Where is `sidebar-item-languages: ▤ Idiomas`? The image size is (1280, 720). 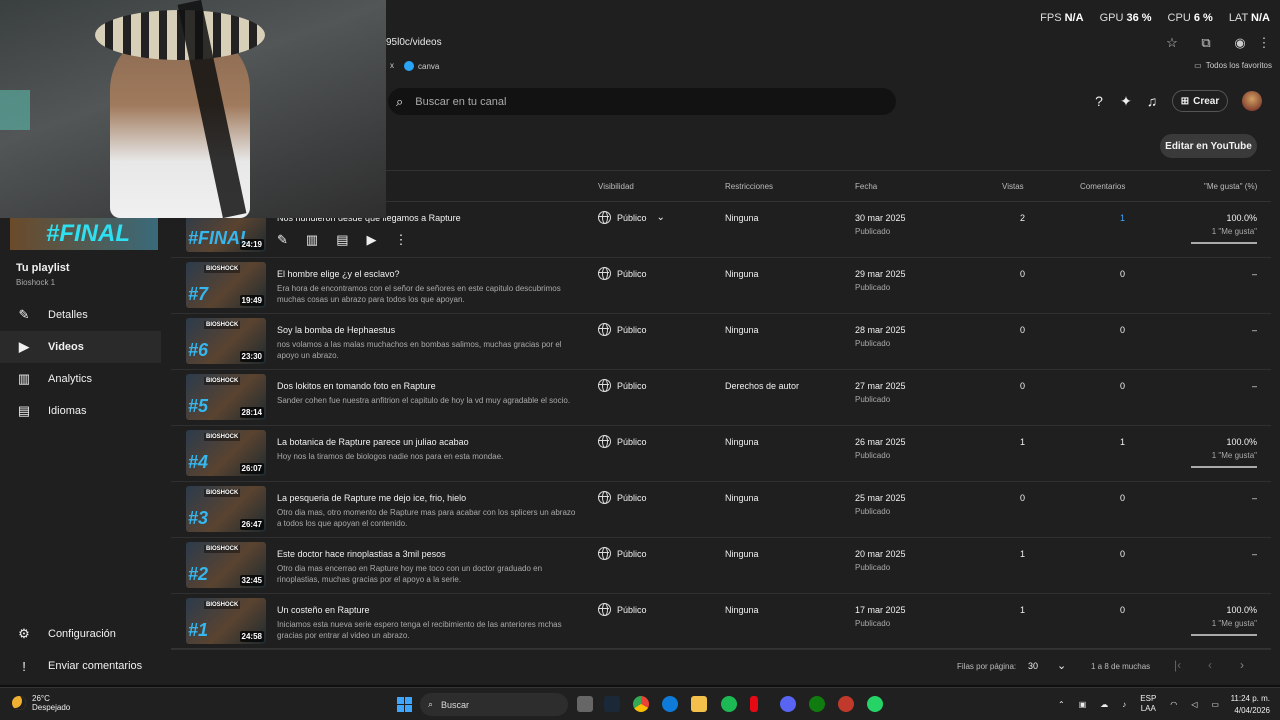
sidebar-item-languages: ▤ Idiomas is located at coordinates (80, 411).